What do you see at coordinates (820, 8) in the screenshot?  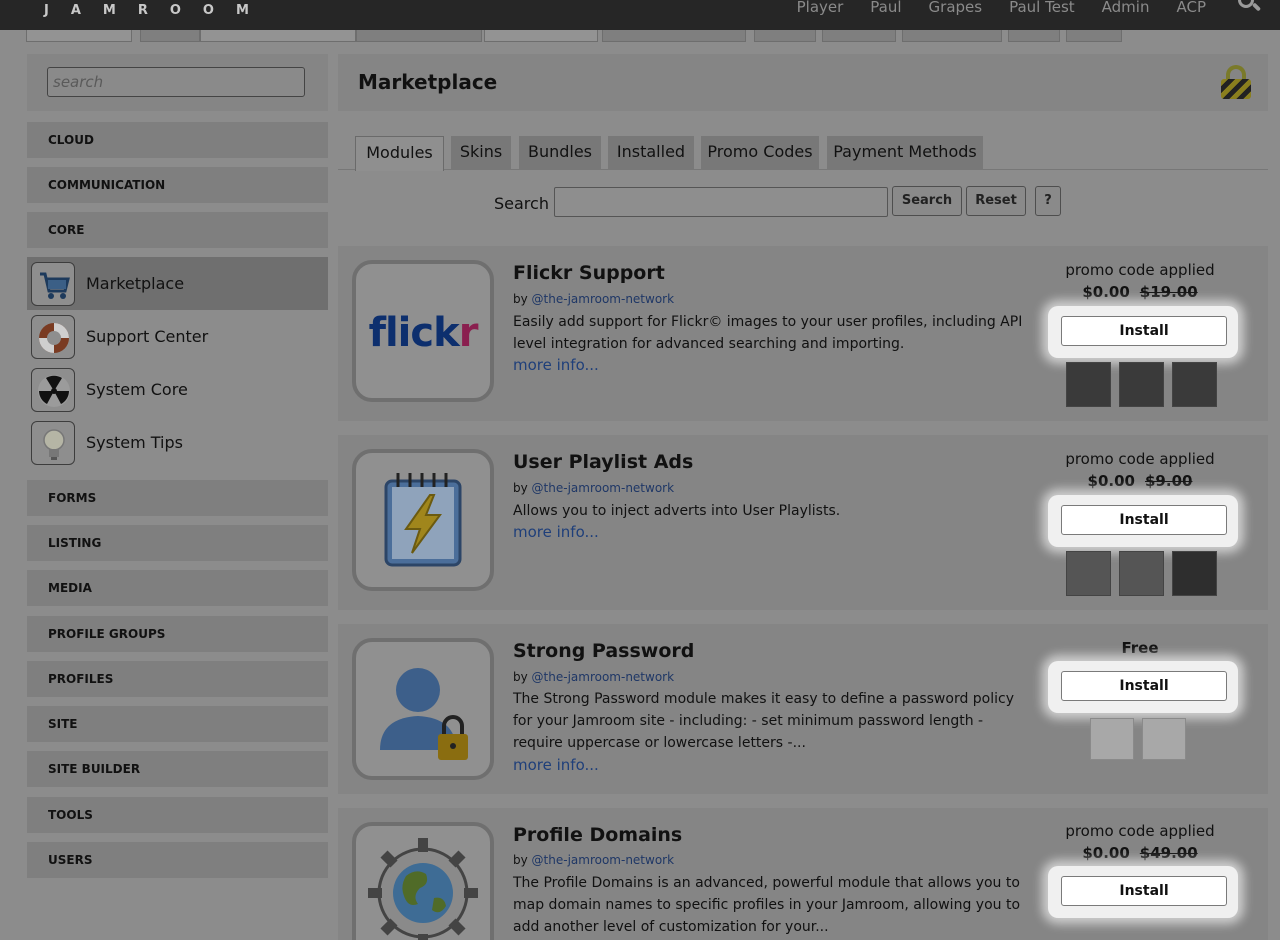 I see `nav-player: Player` at bounding box center [820, 8].